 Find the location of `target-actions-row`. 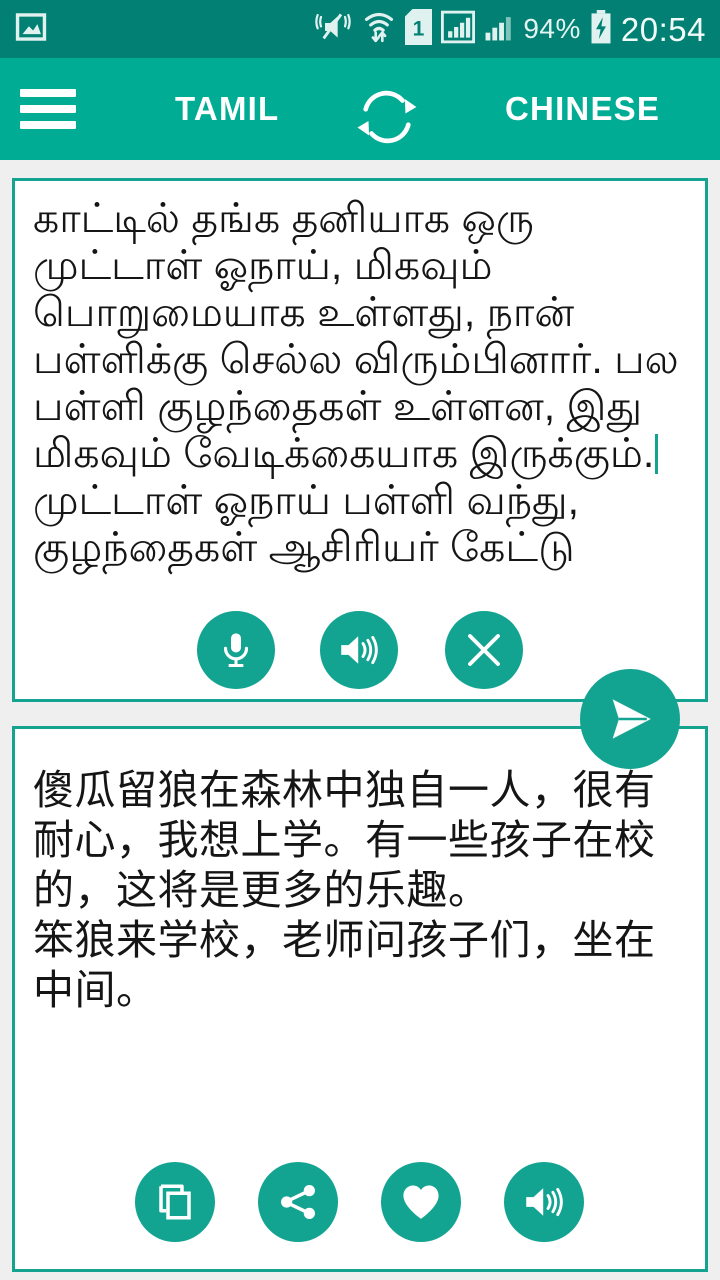

target-actions-row is located at coordinates (360, 1202).